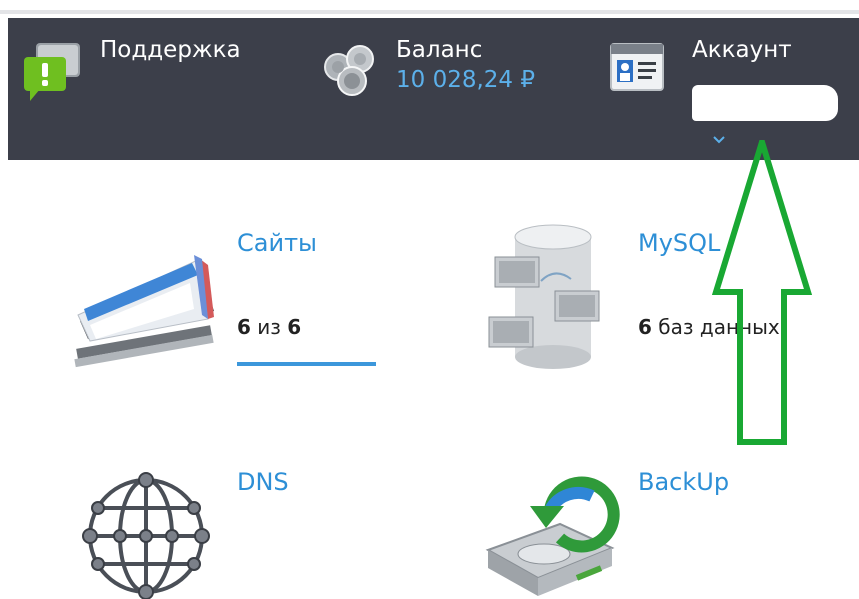  Describe the element at coordinates (170, 50) in the screenshot. I see `support-label: Поддержка` at that location.